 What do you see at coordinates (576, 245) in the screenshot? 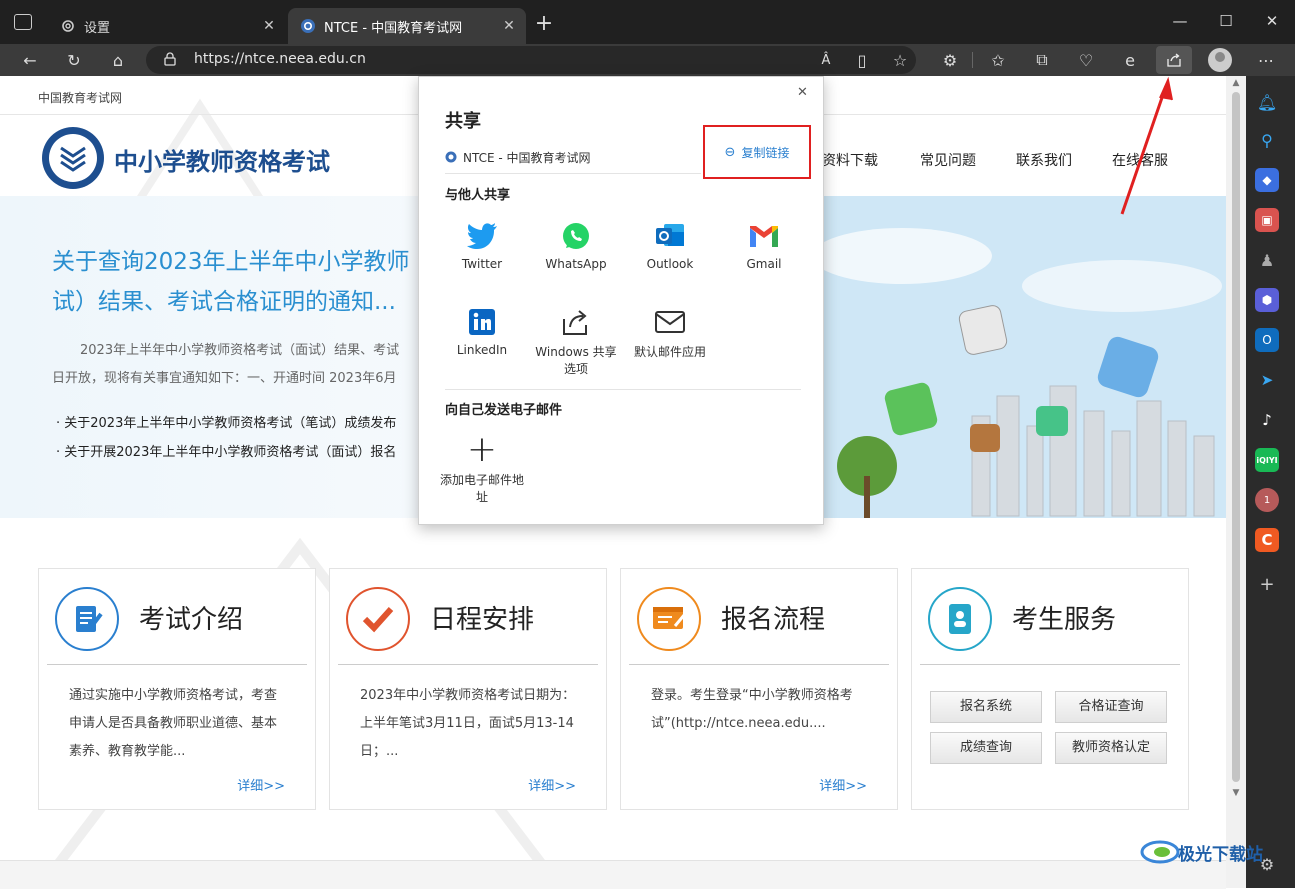
I see `share-whatsapp: WhatsApp` at bounding box center [576, 245].